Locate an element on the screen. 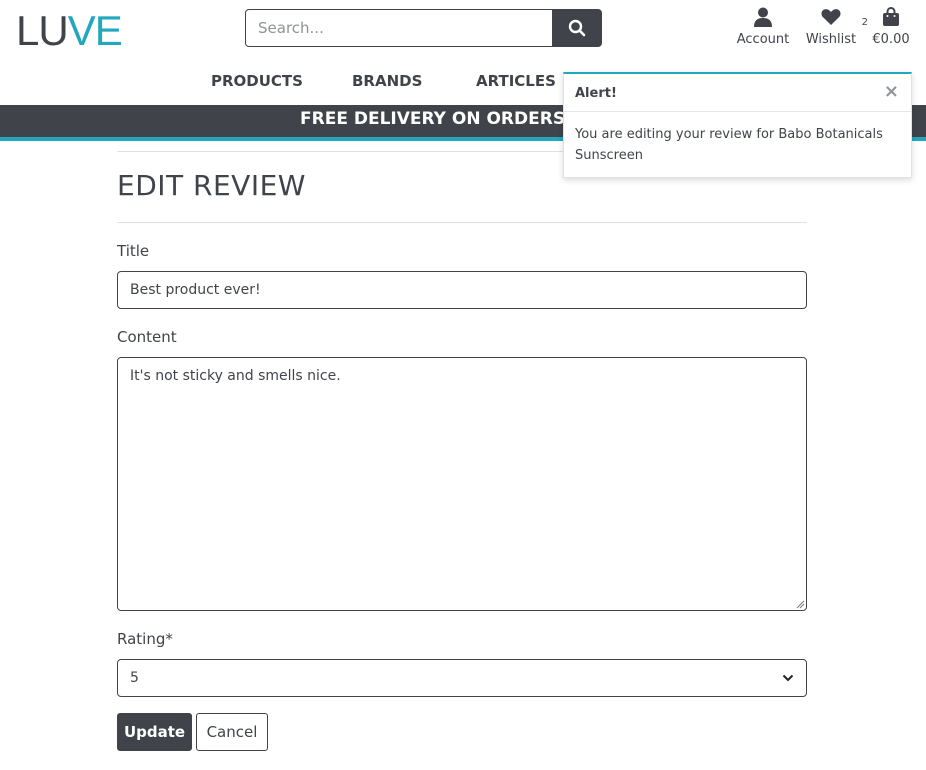 The image size is (926, 770). header-icons: Account 2 Wishlist €0.00 is located at coordinates (463, 31).